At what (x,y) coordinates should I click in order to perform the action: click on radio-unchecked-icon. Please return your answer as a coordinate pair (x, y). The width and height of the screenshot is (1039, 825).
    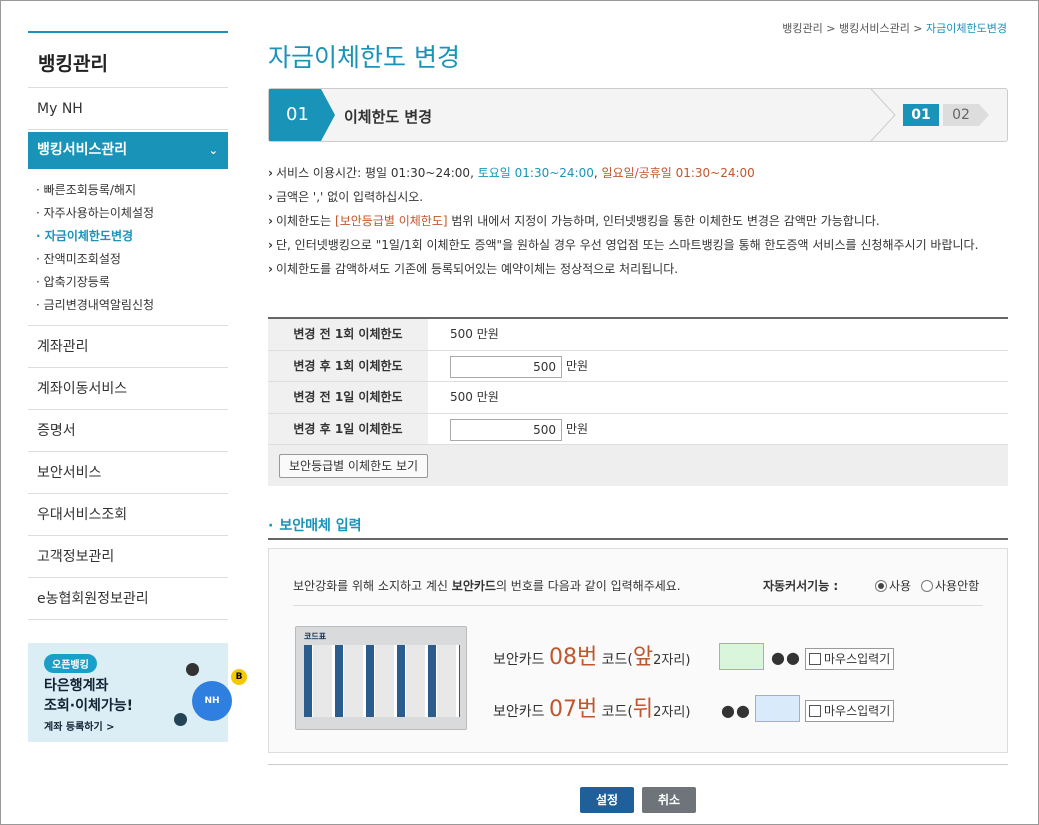
    Looking at the image, I should click on (927, 586).